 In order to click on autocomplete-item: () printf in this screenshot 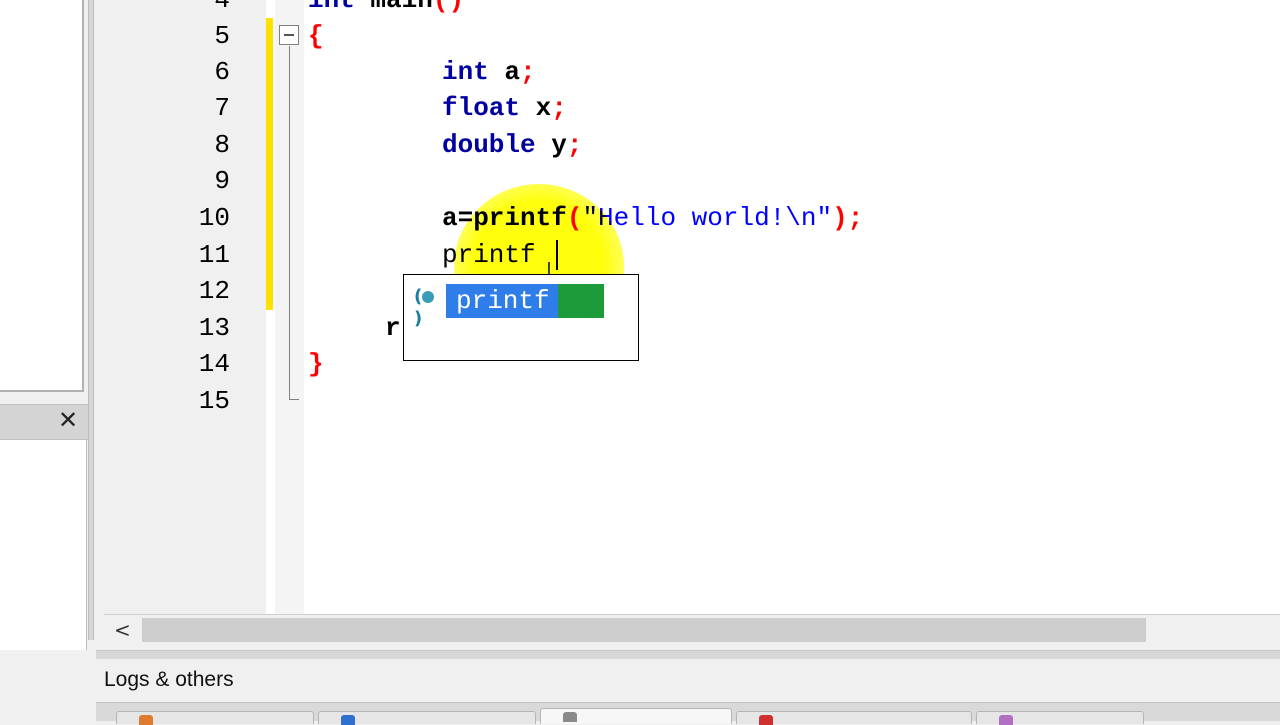, I will do `click(506, 304)`.